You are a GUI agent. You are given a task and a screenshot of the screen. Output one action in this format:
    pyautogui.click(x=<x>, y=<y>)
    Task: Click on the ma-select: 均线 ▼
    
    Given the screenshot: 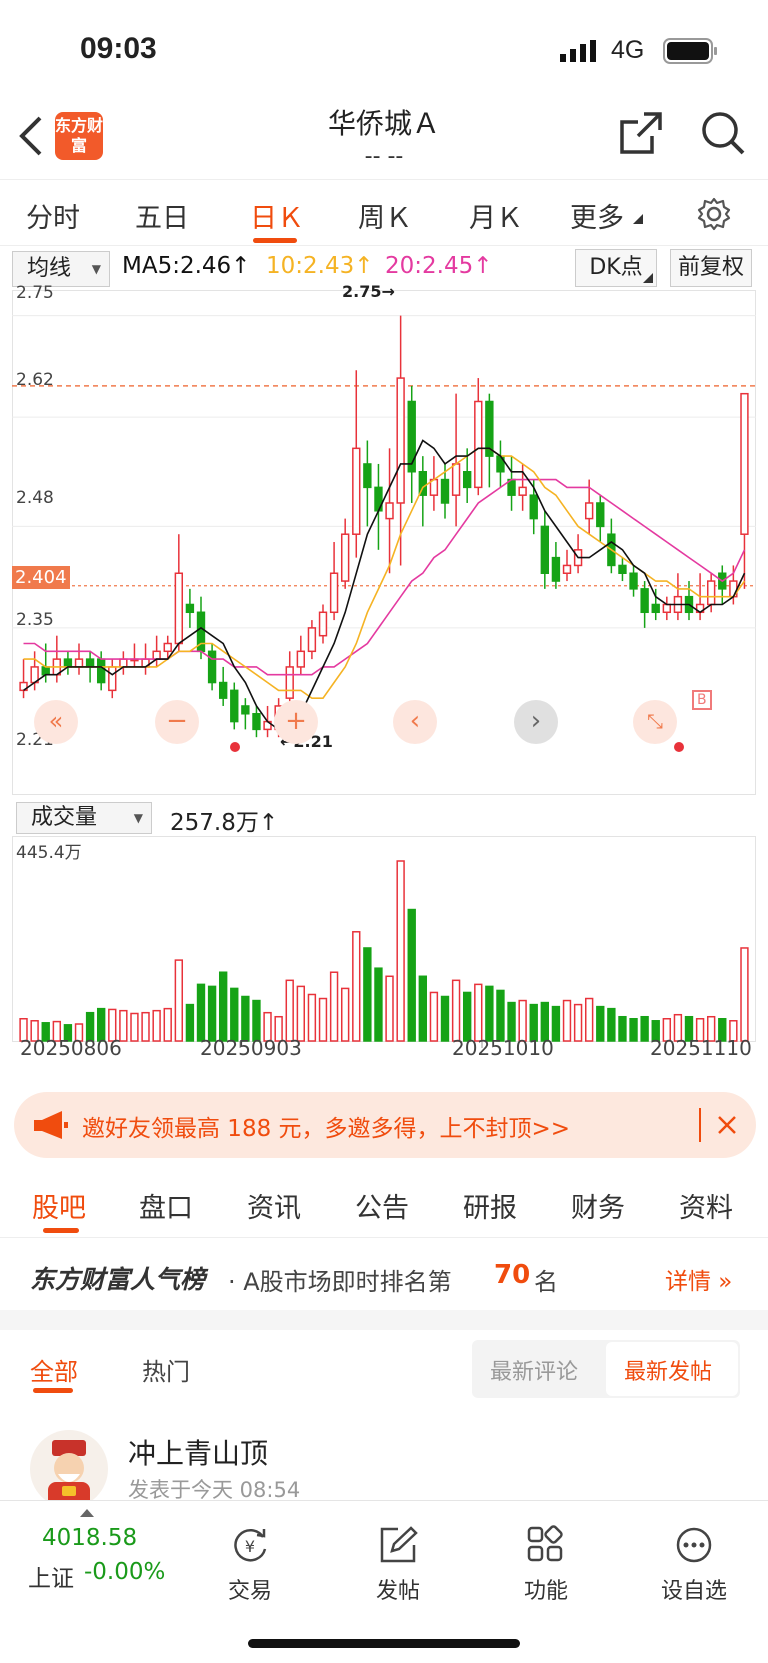 What is the action you would take?
    pyautogui.click(x=61, y=269)
    